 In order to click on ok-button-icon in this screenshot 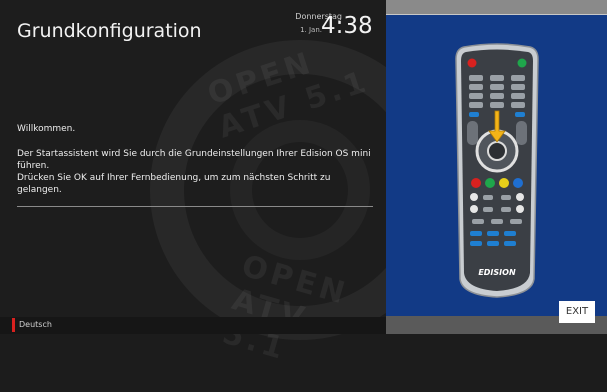, I will do `click(497, 151)`.